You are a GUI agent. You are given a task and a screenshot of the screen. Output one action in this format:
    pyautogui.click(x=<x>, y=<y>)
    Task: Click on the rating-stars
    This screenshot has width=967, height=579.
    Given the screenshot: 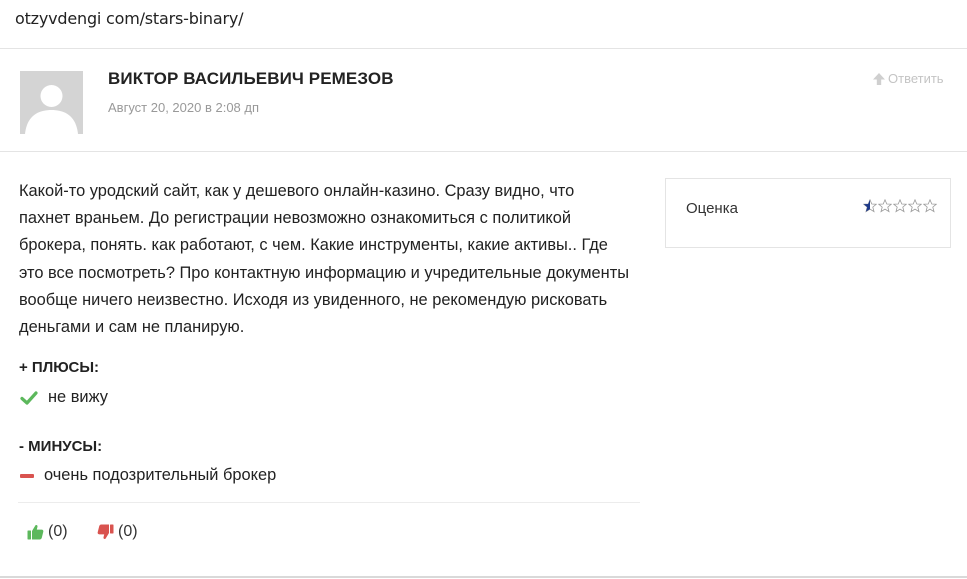 What is the action you would take?
    pyautogui.click(x=900, y=206)
    